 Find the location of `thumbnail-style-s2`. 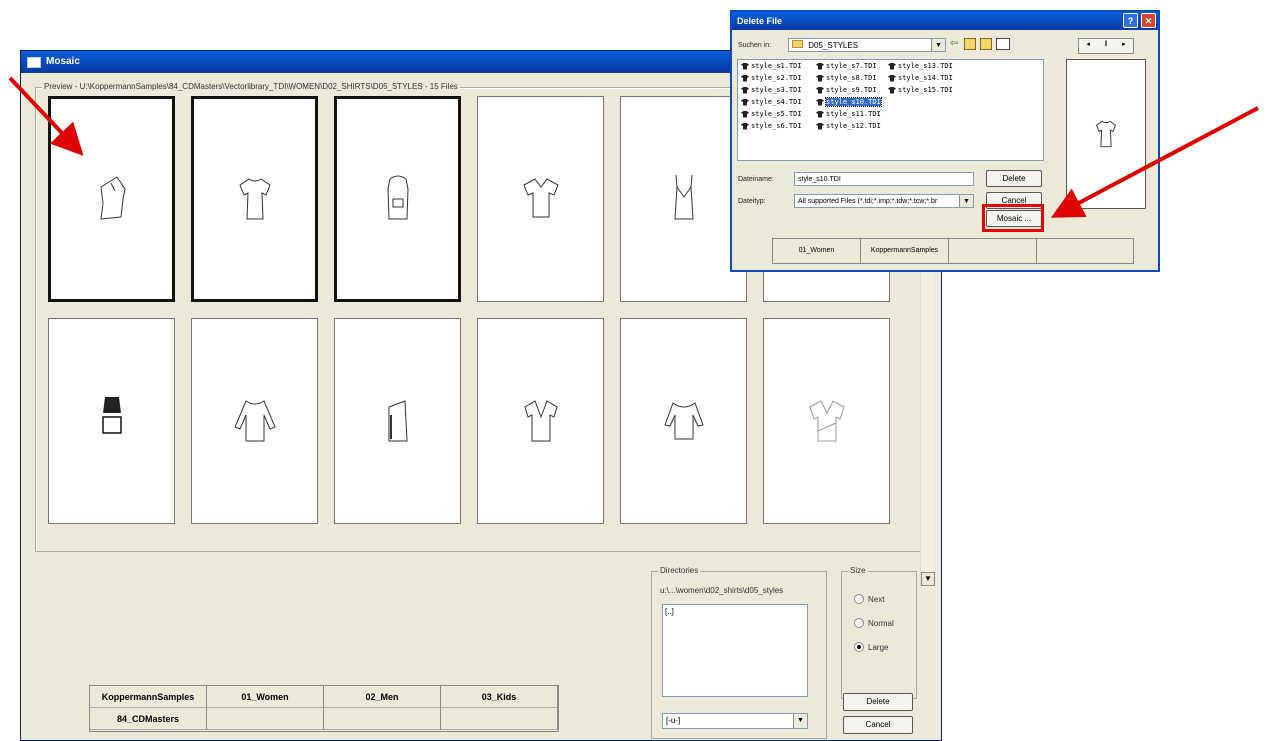

thumbnail-style-s2 is located at coordinates (254, 199).